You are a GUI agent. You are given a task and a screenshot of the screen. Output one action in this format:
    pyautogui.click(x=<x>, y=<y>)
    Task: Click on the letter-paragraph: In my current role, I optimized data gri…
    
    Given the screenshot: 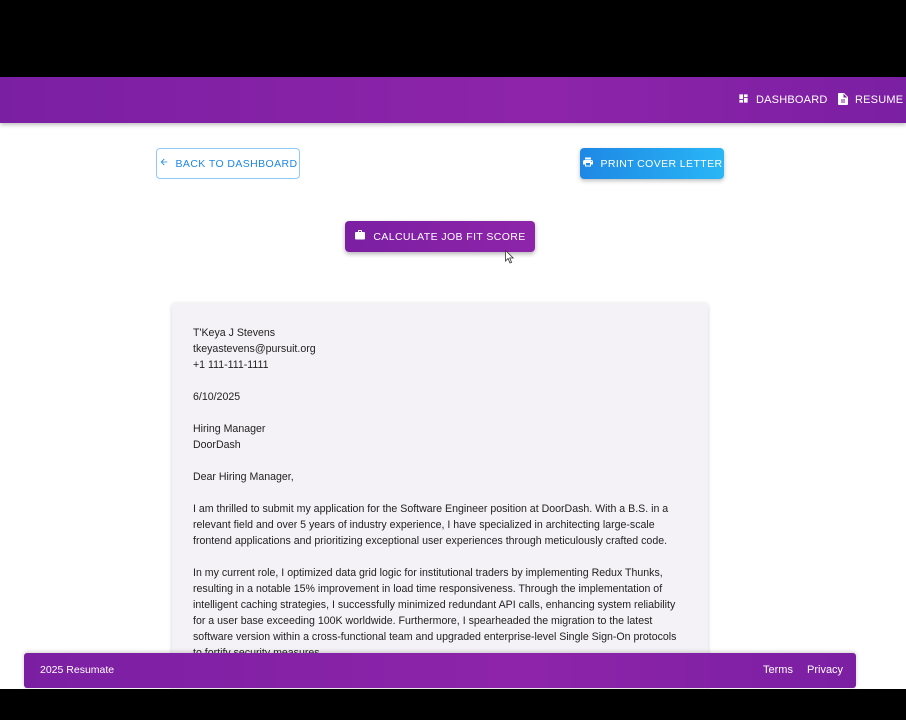 What is the action you would take?
    pyautogui.click(x=435, y=613)
    